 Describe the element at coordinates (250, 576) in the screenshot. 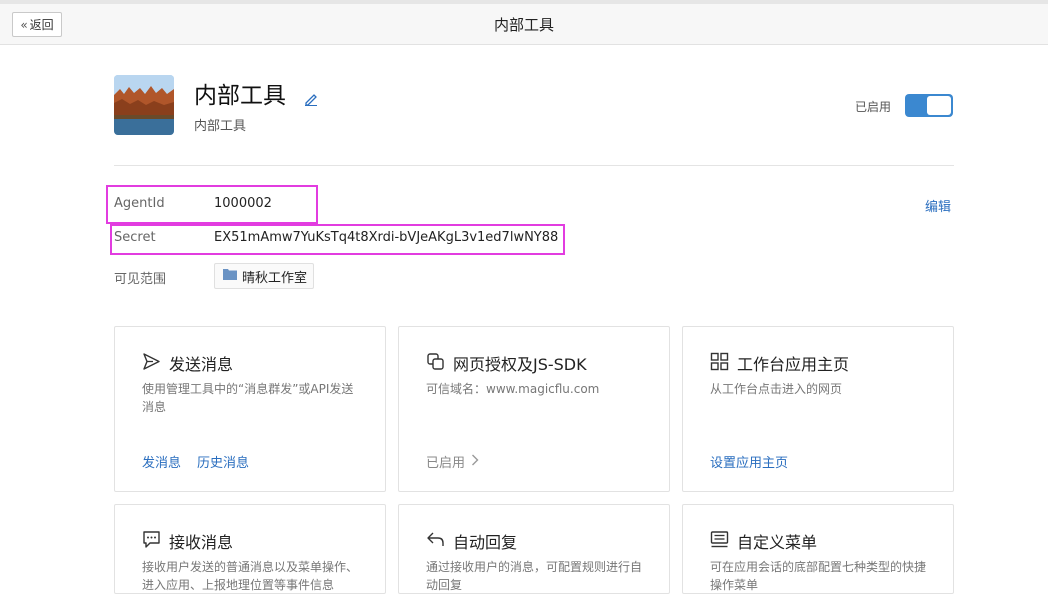

I see `card-desc: 接收用户发送的普通消息以及菜单操作、进入应用、上报地理位置等事件信息` at that location.